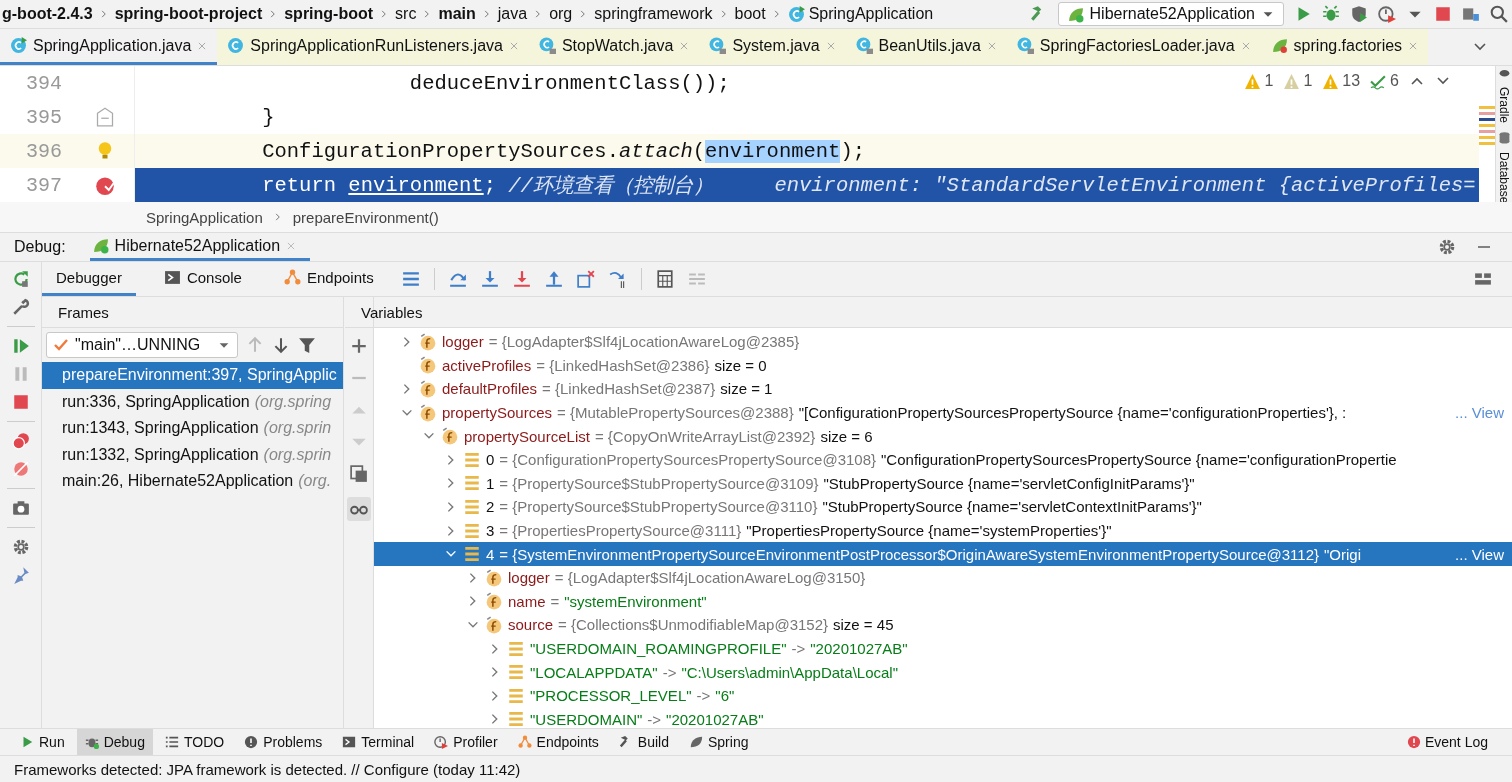 Image resolution: width=1512 pixels, height=782 pixels. I want to click on resume-icon, so click(20, 346).